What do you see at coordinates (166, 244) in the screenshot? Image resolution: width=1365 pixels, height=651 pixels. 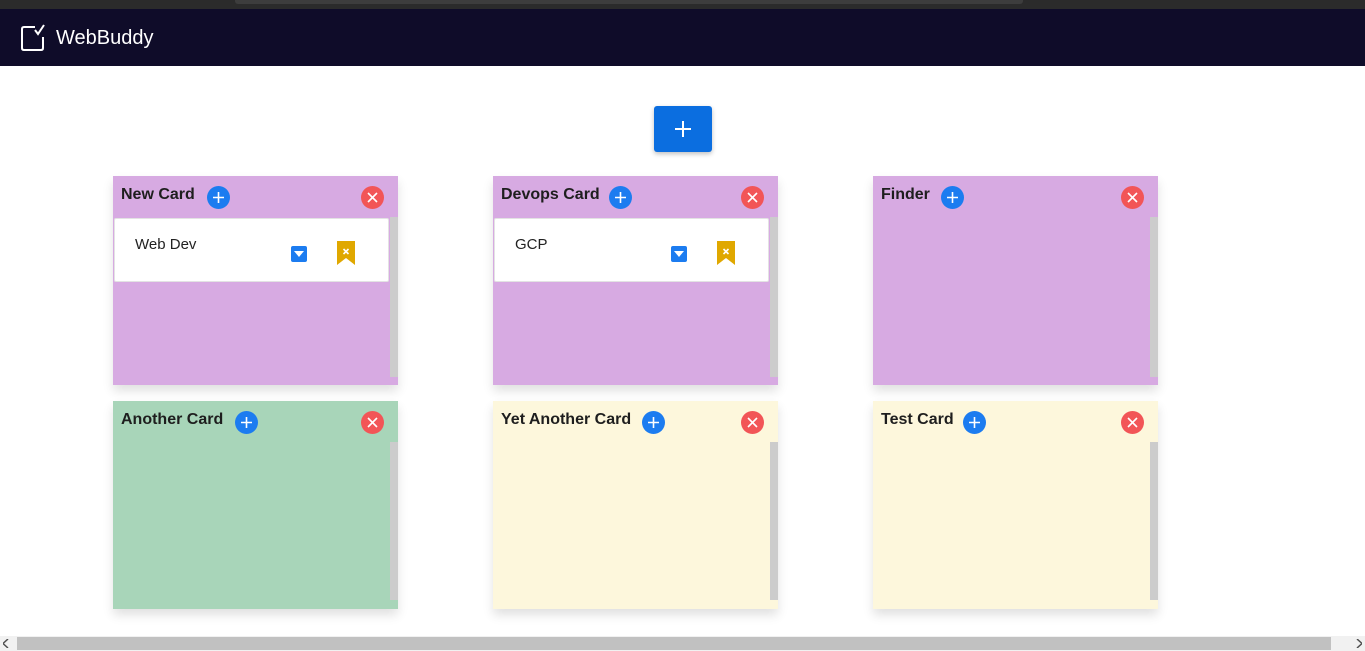 I see `item-text: Web Dev` at bounding box center [166, 244].